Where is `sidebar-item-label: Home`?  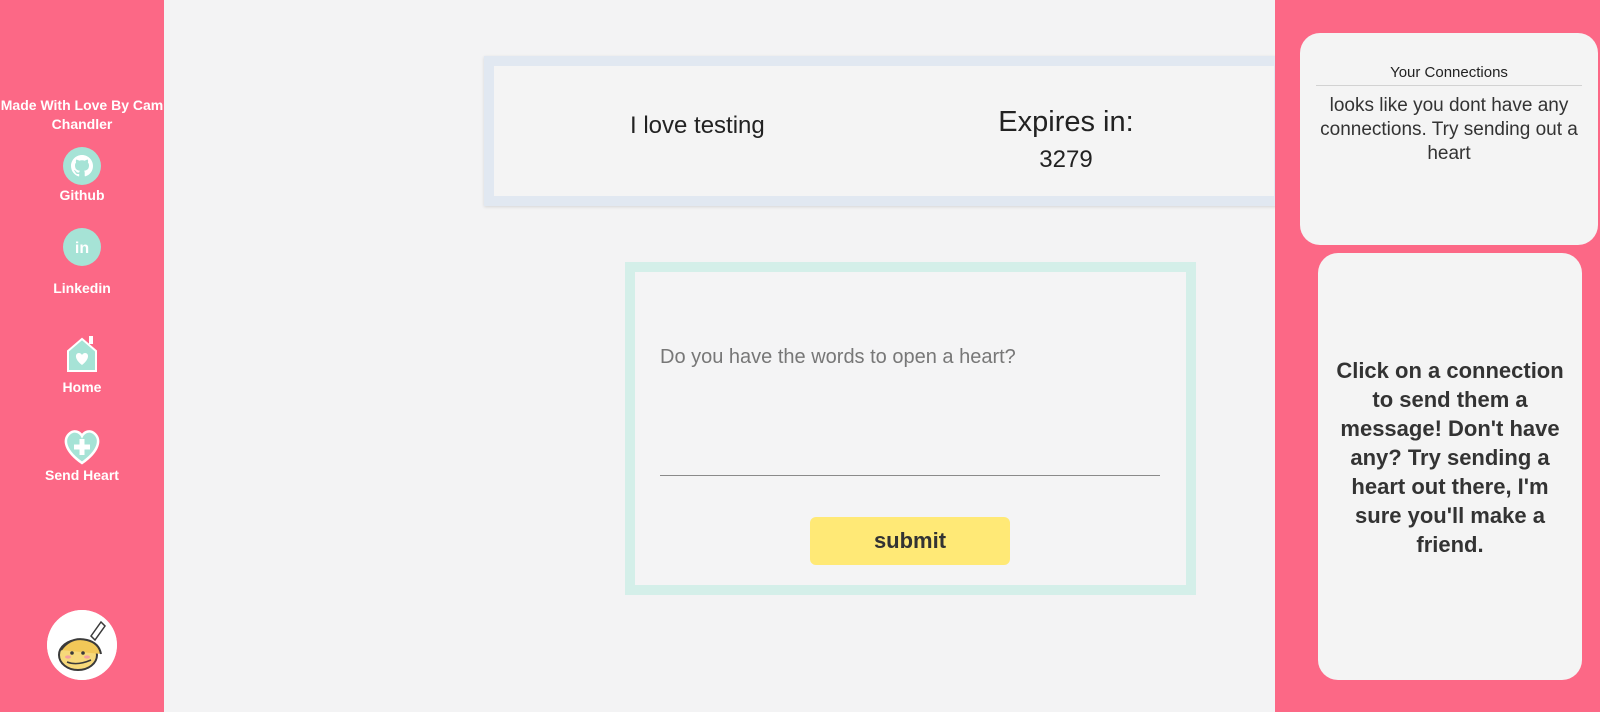
sidebar-item-label: Home is located at coordinates (82, 387).